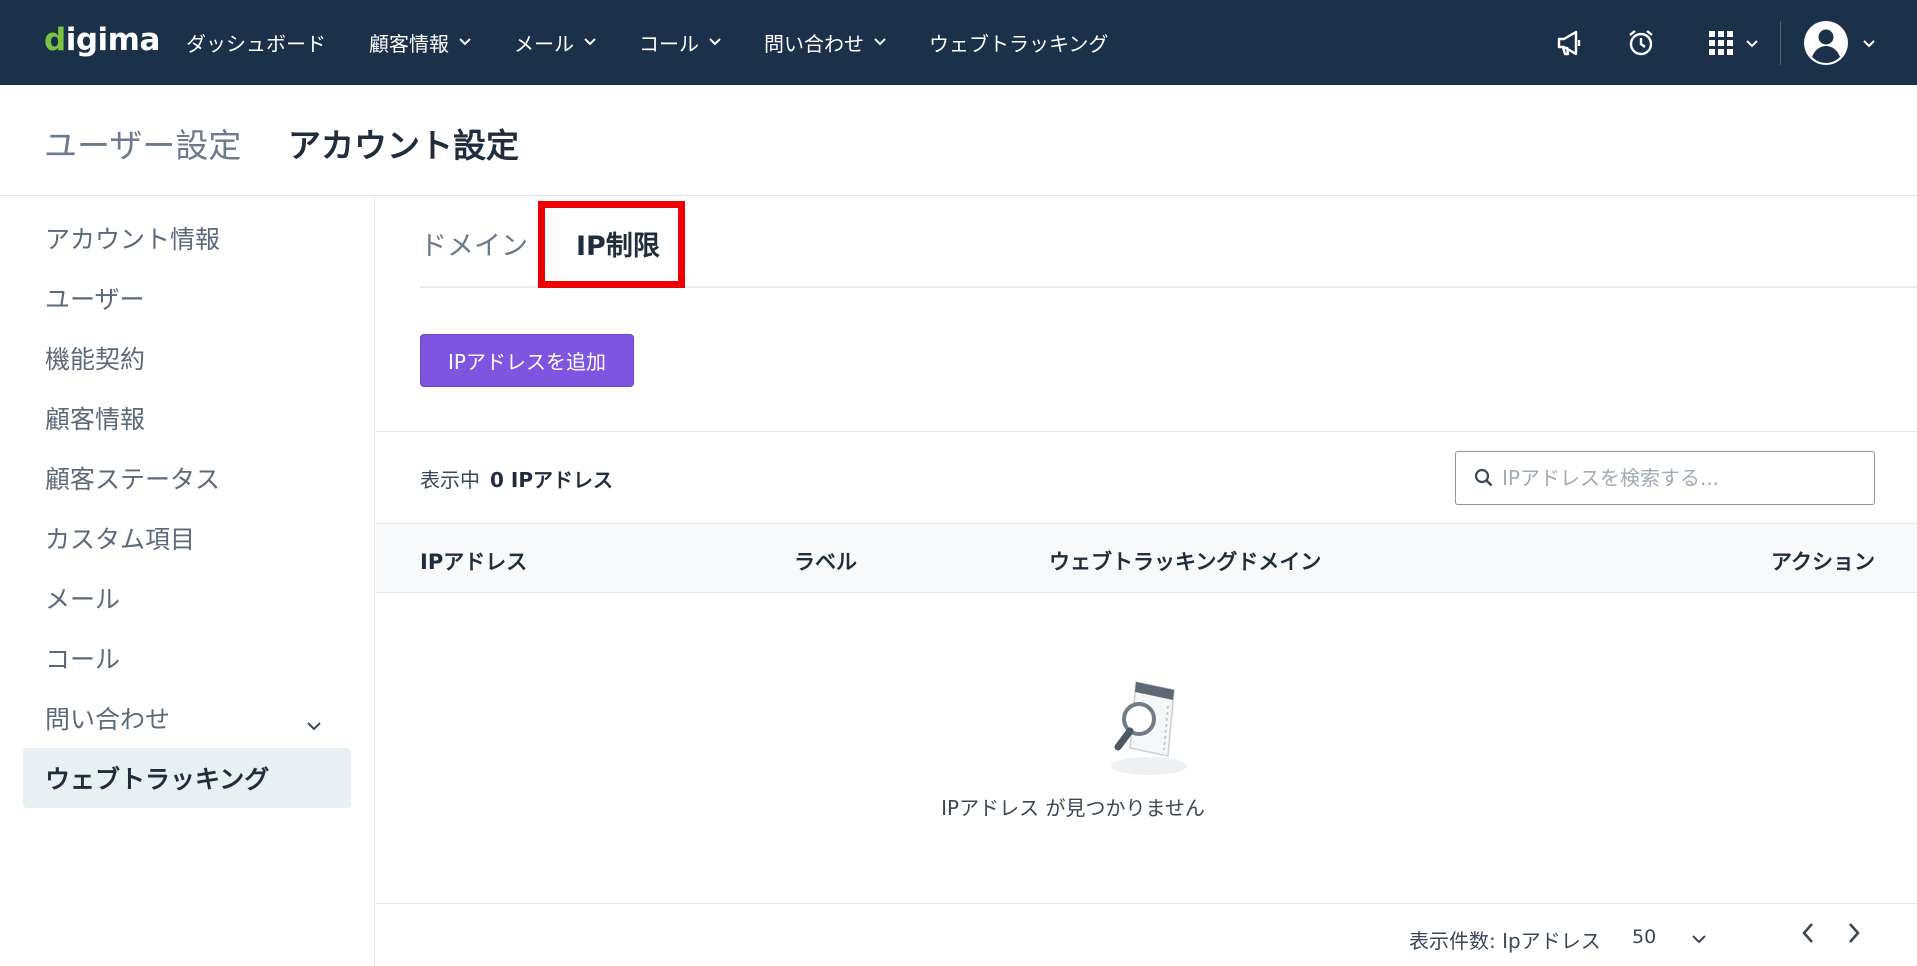 The image size is (1917, 966). What do you see at coordinates (611, 244) in the screenshot?
I see `highlight-annotation-box` at bounding box center [611, 244].